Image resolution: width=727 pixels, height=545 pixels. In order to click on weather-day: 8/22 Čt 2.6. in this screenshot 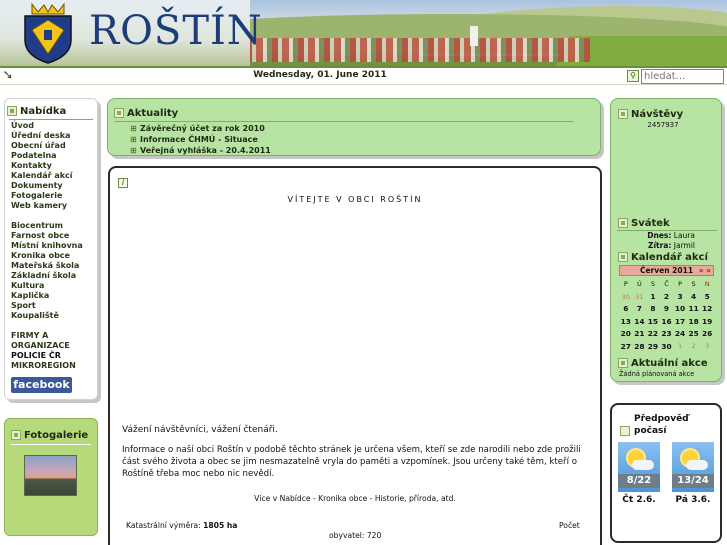, I will do `click(639, 475)`.